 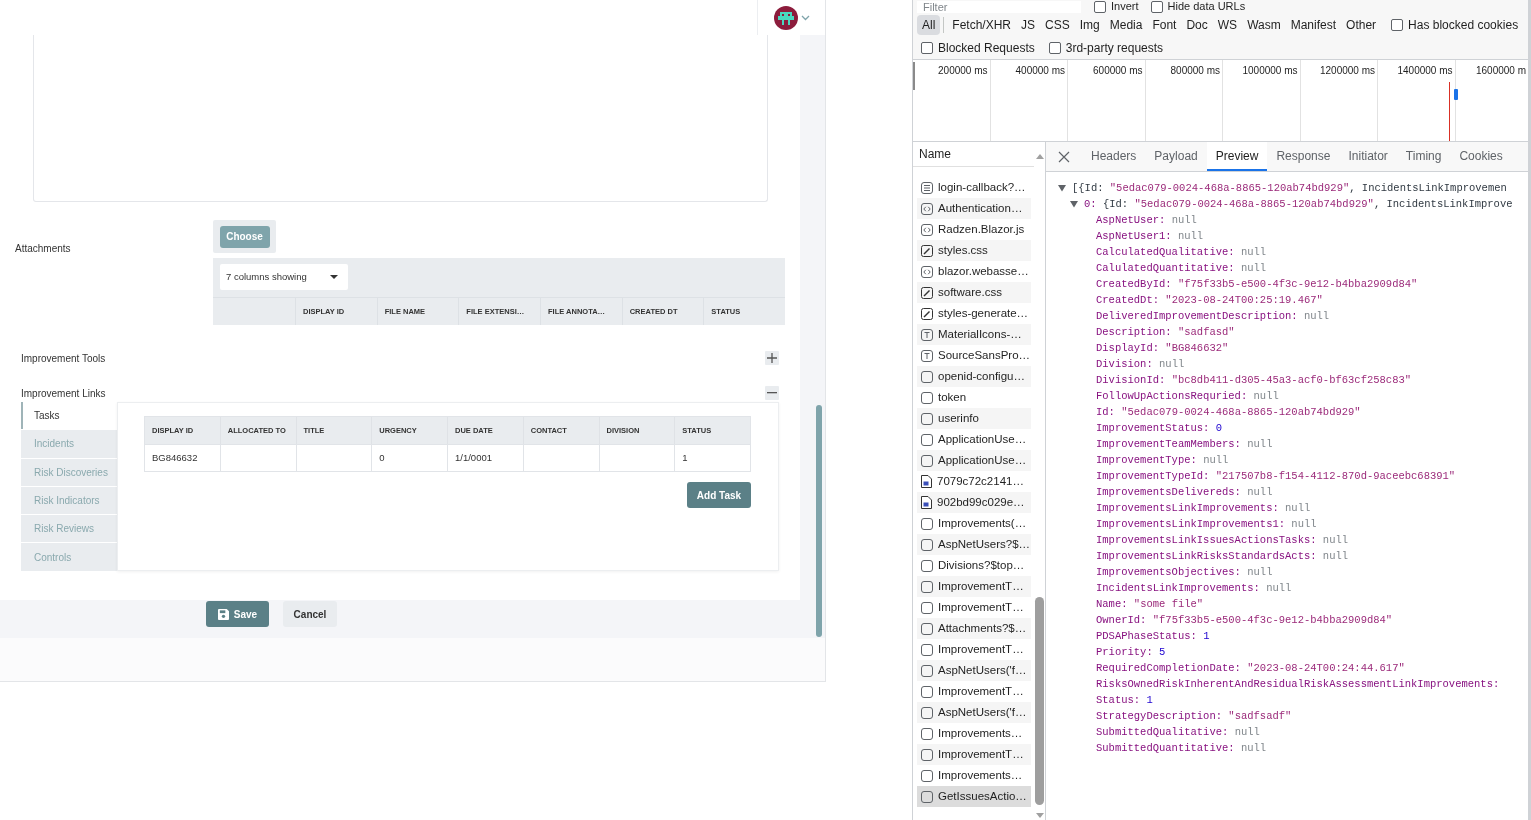 I want to click on add-task-button: Add Task, so click(x=719, y=495).